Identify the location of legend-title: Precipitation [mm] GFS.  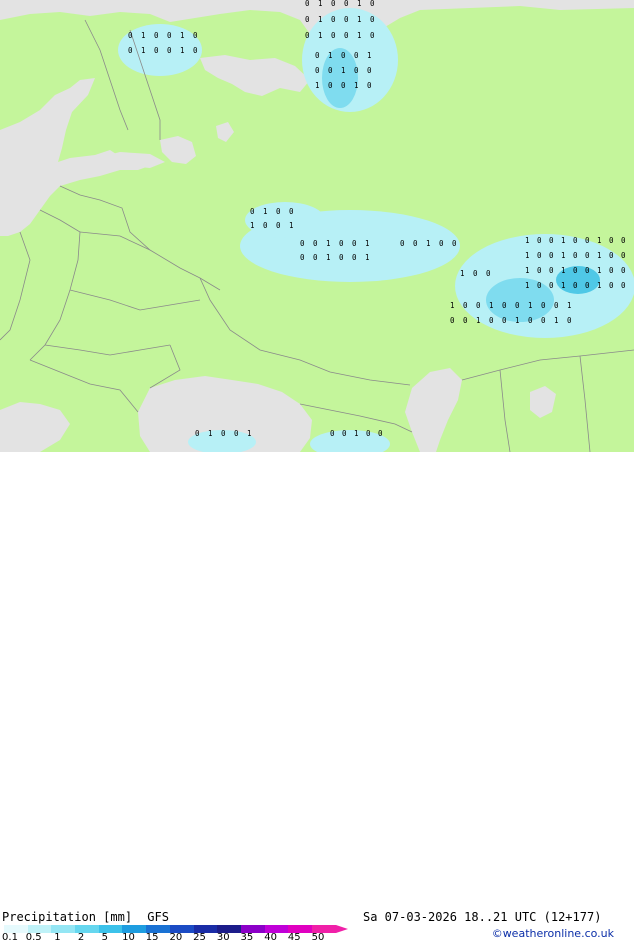
(85, 917).